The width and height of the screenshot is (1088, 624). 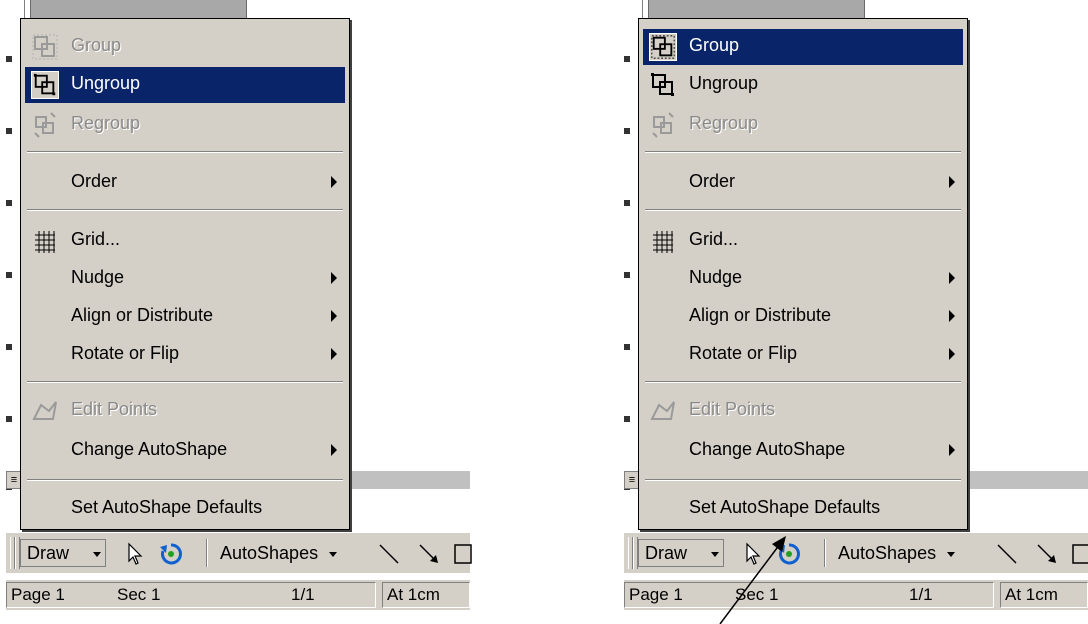 What do you see at coordinates (666, 553) in the screenshot?
I see `draw-label: Draw` at bounding box center [666, 553].